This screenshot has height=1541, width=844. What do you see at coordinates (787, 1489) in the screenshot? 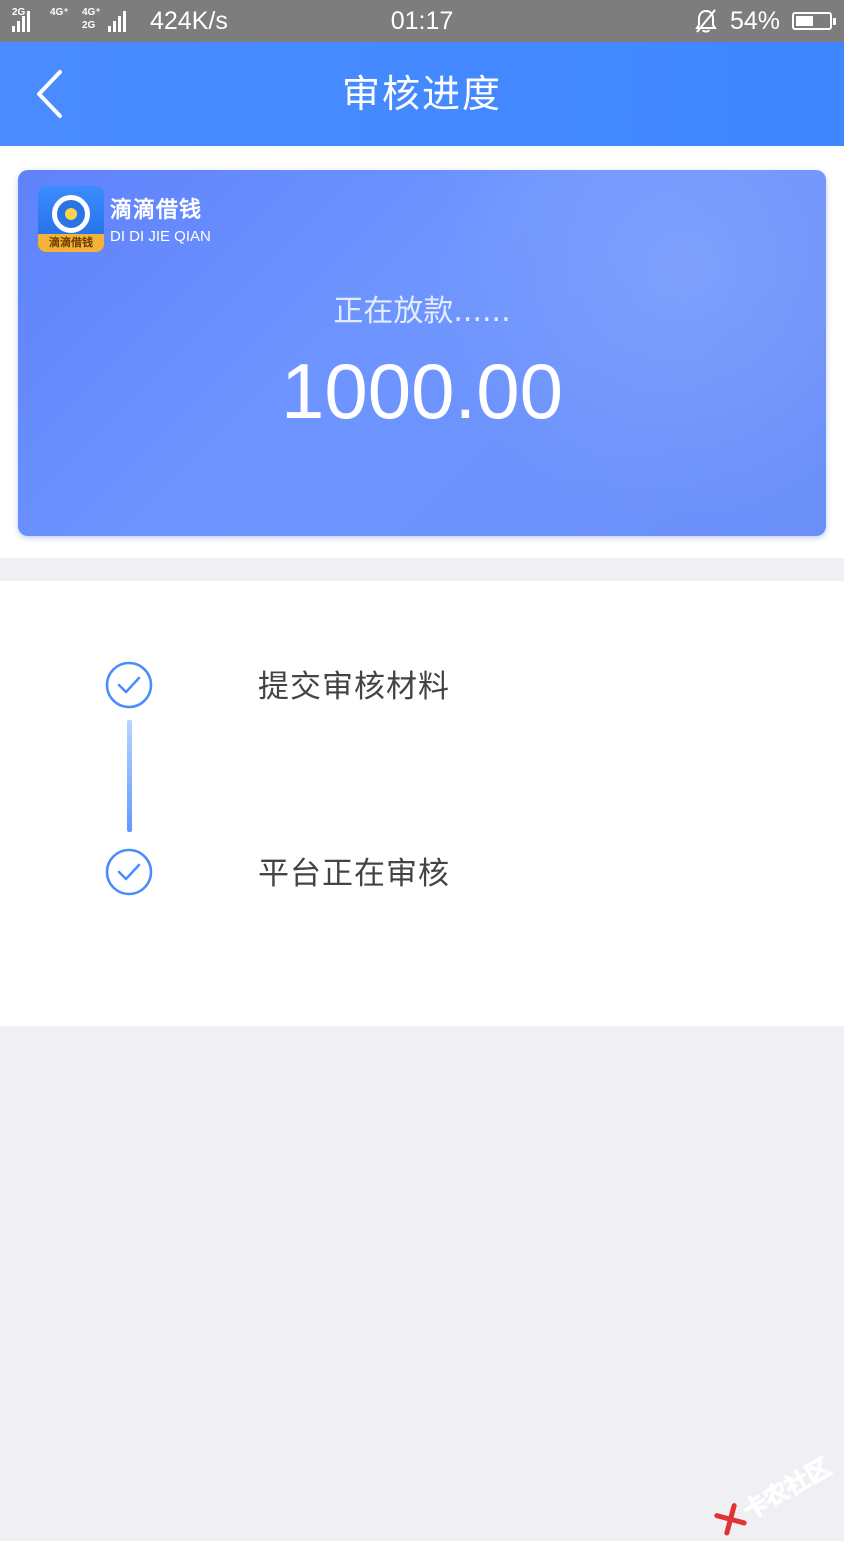
I see `watermark-text: 卡农社区` at bounding box center [787, 1489].